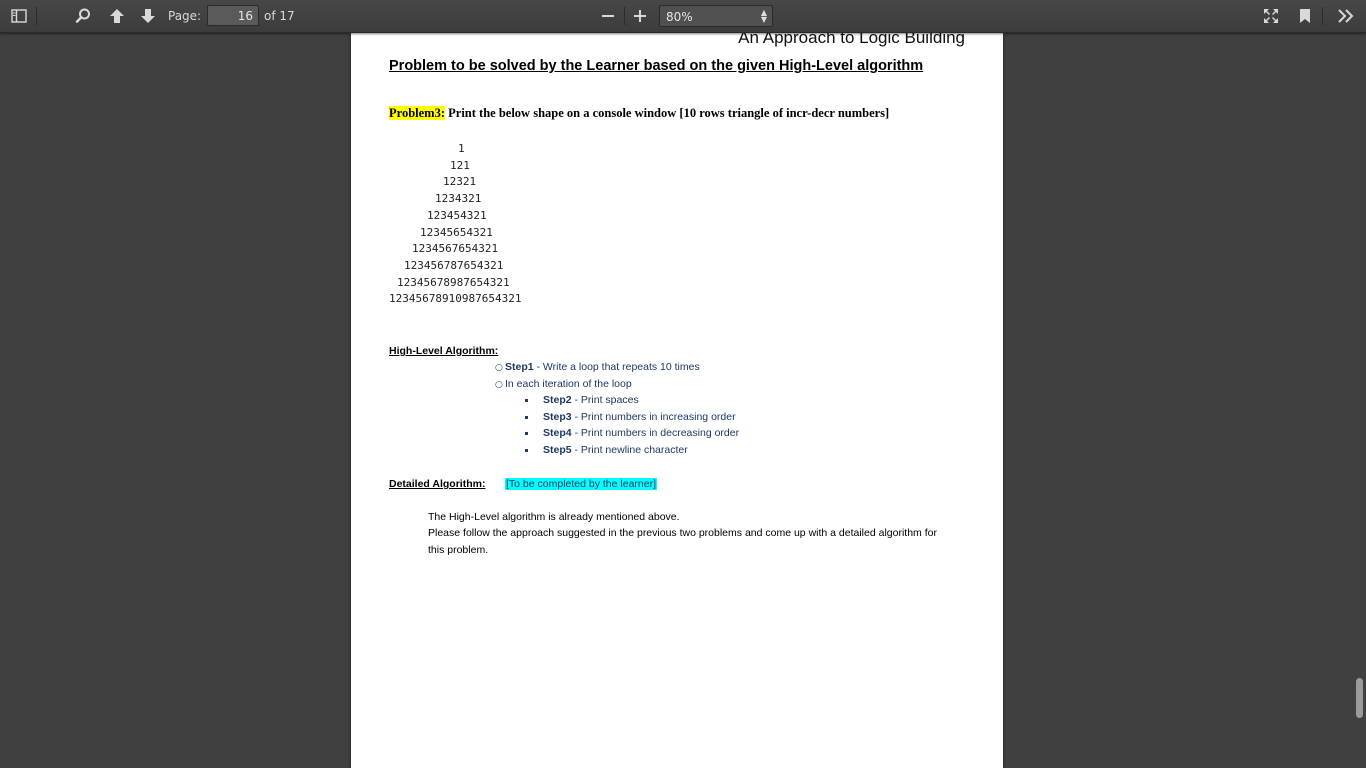 The height and width of the screenshot is (768, 1366). What do you see at coordinates (1359, 698) in the screenshot?
I see `scrollbar-thumb` at bounding box center [1359, 698].